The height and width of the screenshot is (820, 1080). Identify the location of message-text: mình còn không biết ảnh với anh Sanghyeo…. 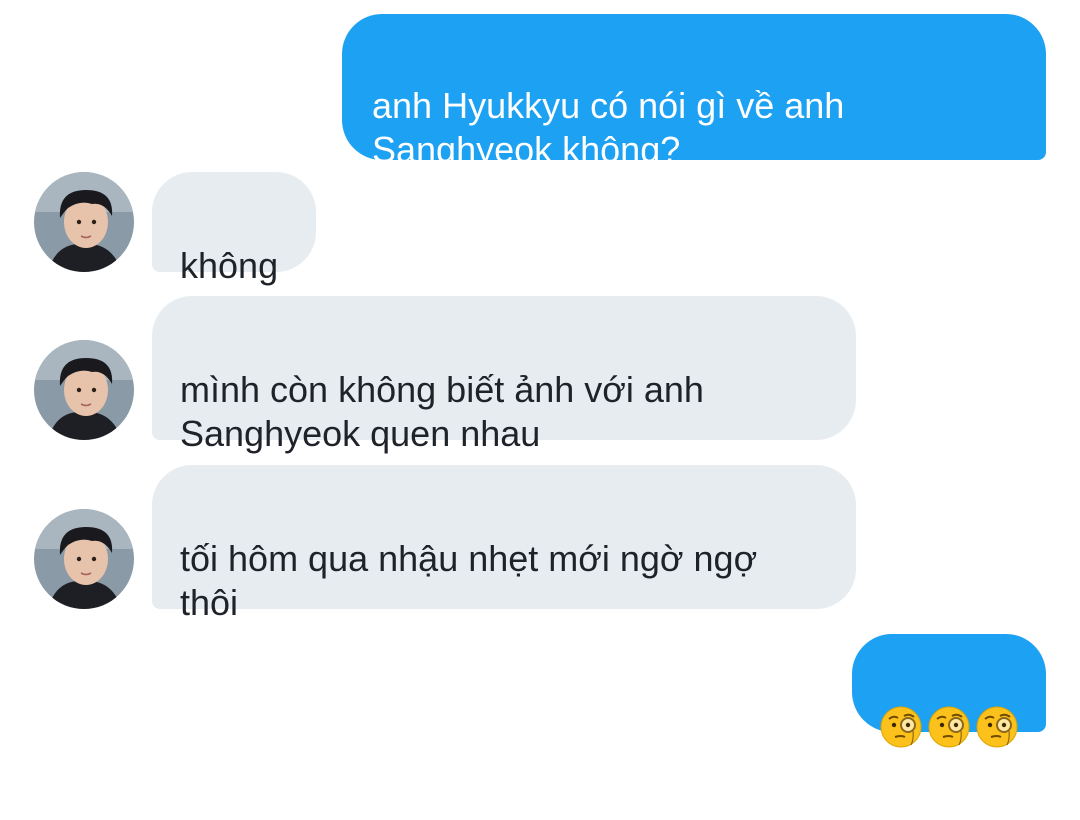
(442, 411).